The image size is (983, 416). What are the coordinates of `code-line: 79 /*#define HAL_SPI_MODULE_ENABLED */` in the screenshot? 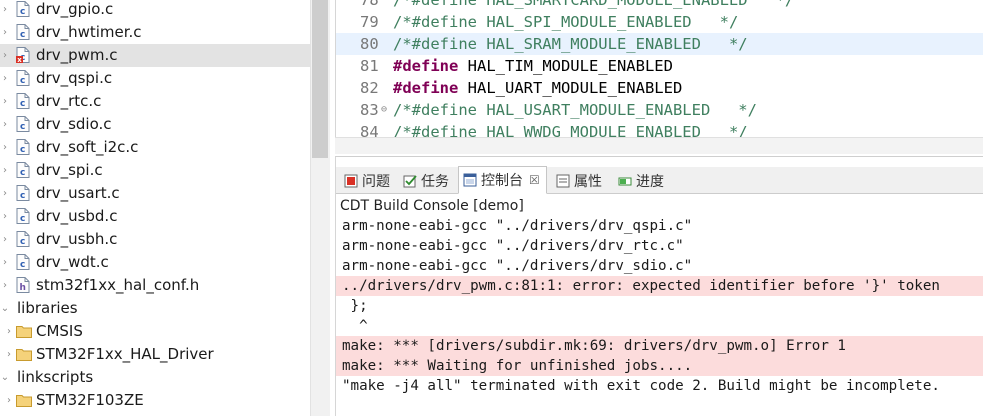 It's located at (659, 22).